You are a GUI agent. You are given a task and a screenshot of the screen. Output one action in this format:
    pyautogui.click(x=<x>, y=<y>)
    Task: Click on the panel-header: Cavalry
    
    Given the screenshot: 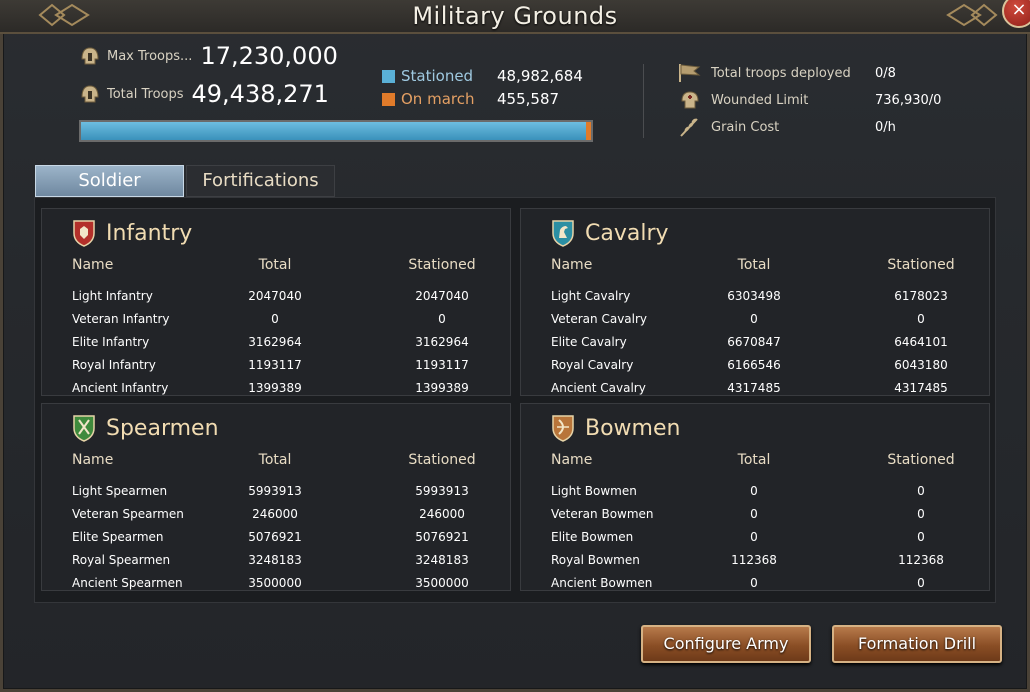 What is the action you would take?
    pyautogui.click(x=610, y=233)
    